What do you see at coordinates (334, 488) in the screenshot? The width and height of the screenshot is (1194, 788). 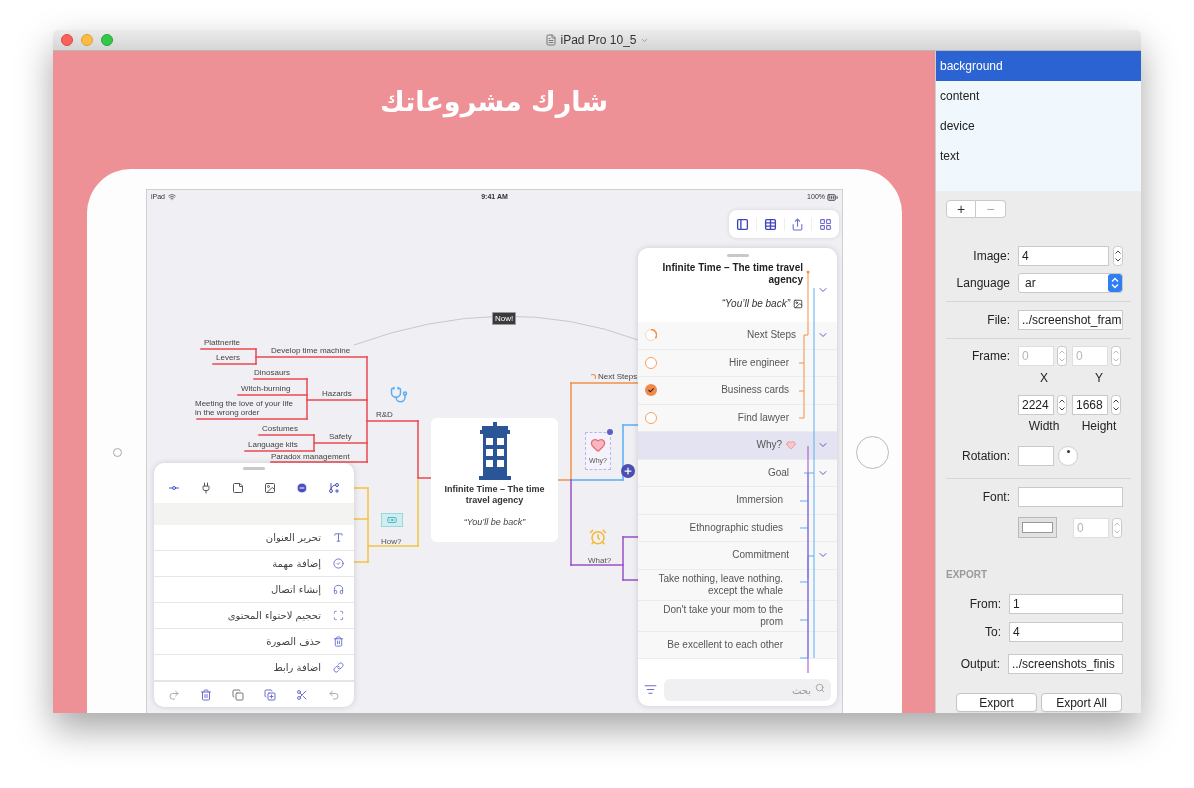 I see `branch-add-icon` at bounding box center [334, 488].